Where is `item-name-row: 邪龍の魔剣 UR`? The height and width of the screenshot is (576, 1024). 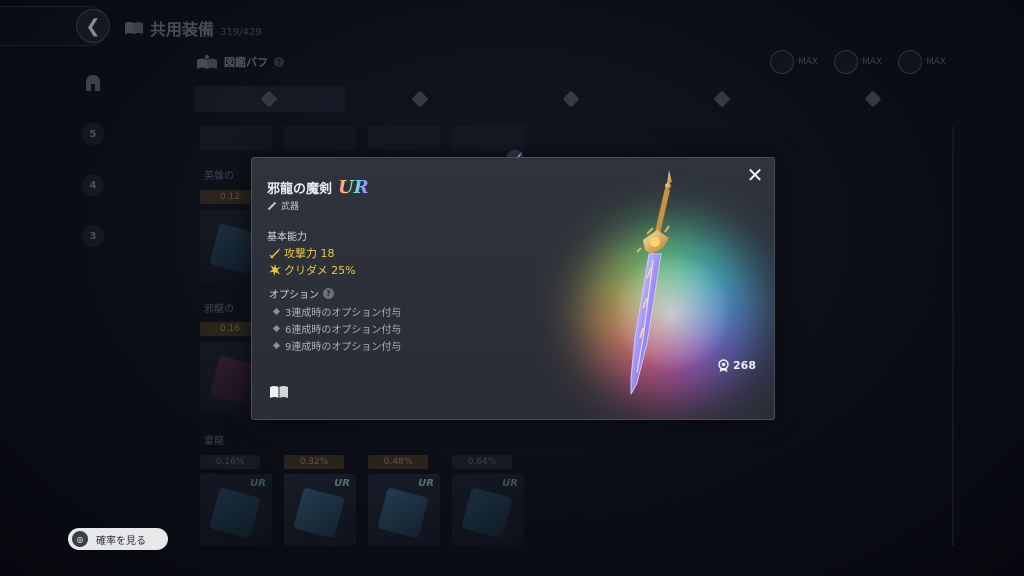 item-name-row: 邪龍の魔剣 UR is located at coordinates (318, 187).